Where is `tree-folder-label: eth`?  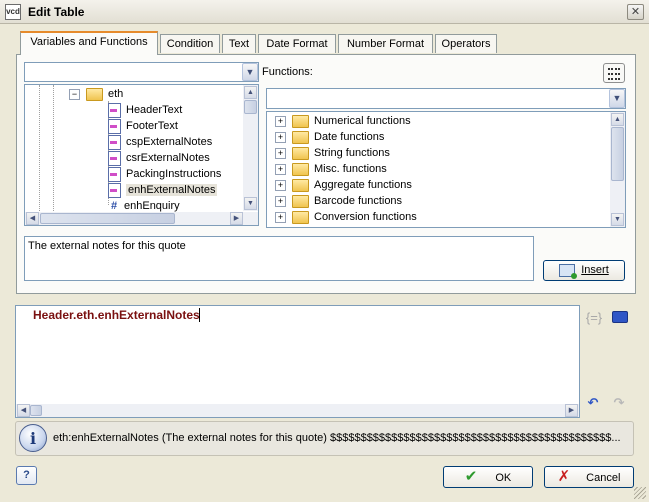 tree-folder-label: eth is located at coordinates (116, 94).